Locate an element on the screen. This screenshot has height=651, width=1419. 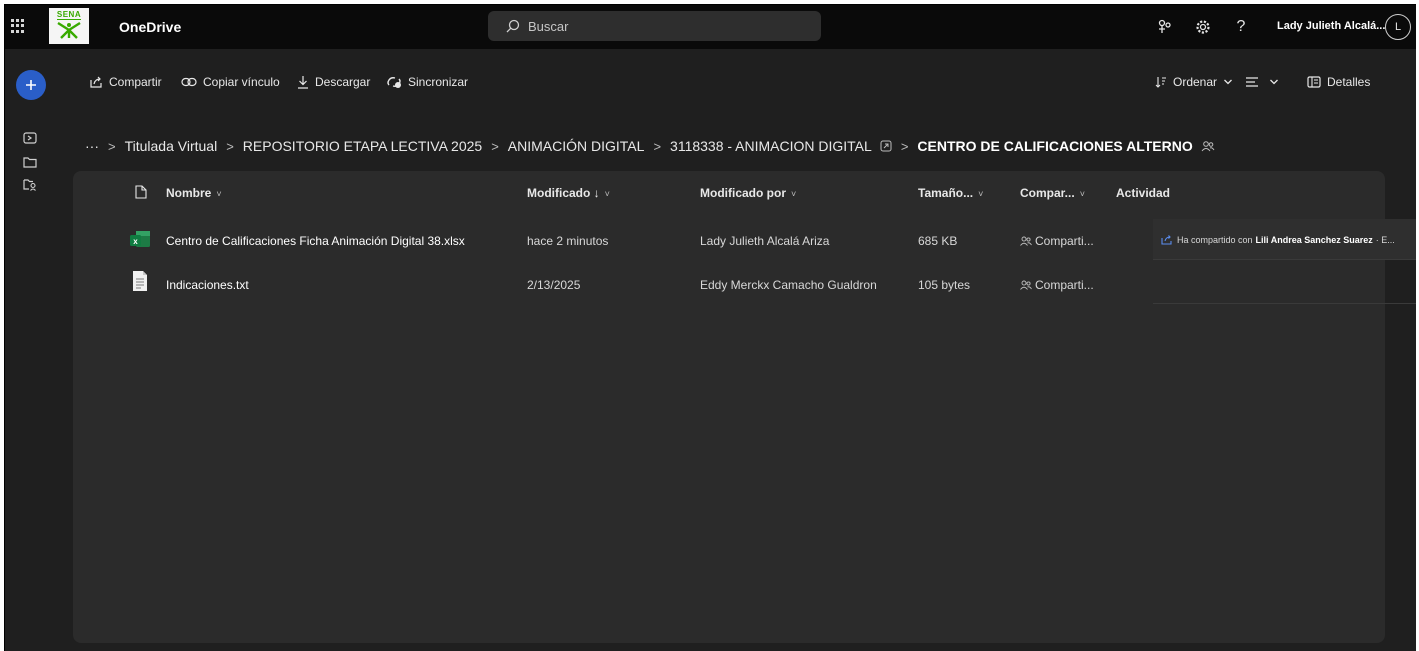
download-label: Descargar is located at coordinates (343, 82).